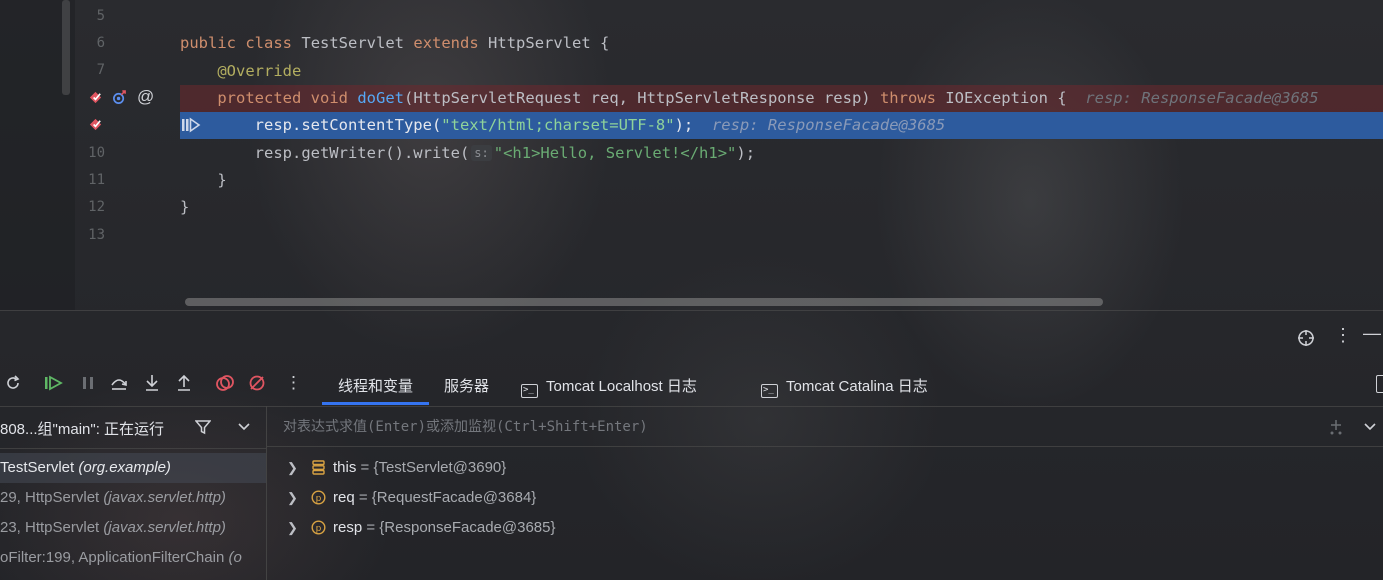 This screenshot has height=580, width=1383. What do you see at coordinates (100, 16) in the screenshot?
I see `line-number: 5` at bounding box center [100, 16].